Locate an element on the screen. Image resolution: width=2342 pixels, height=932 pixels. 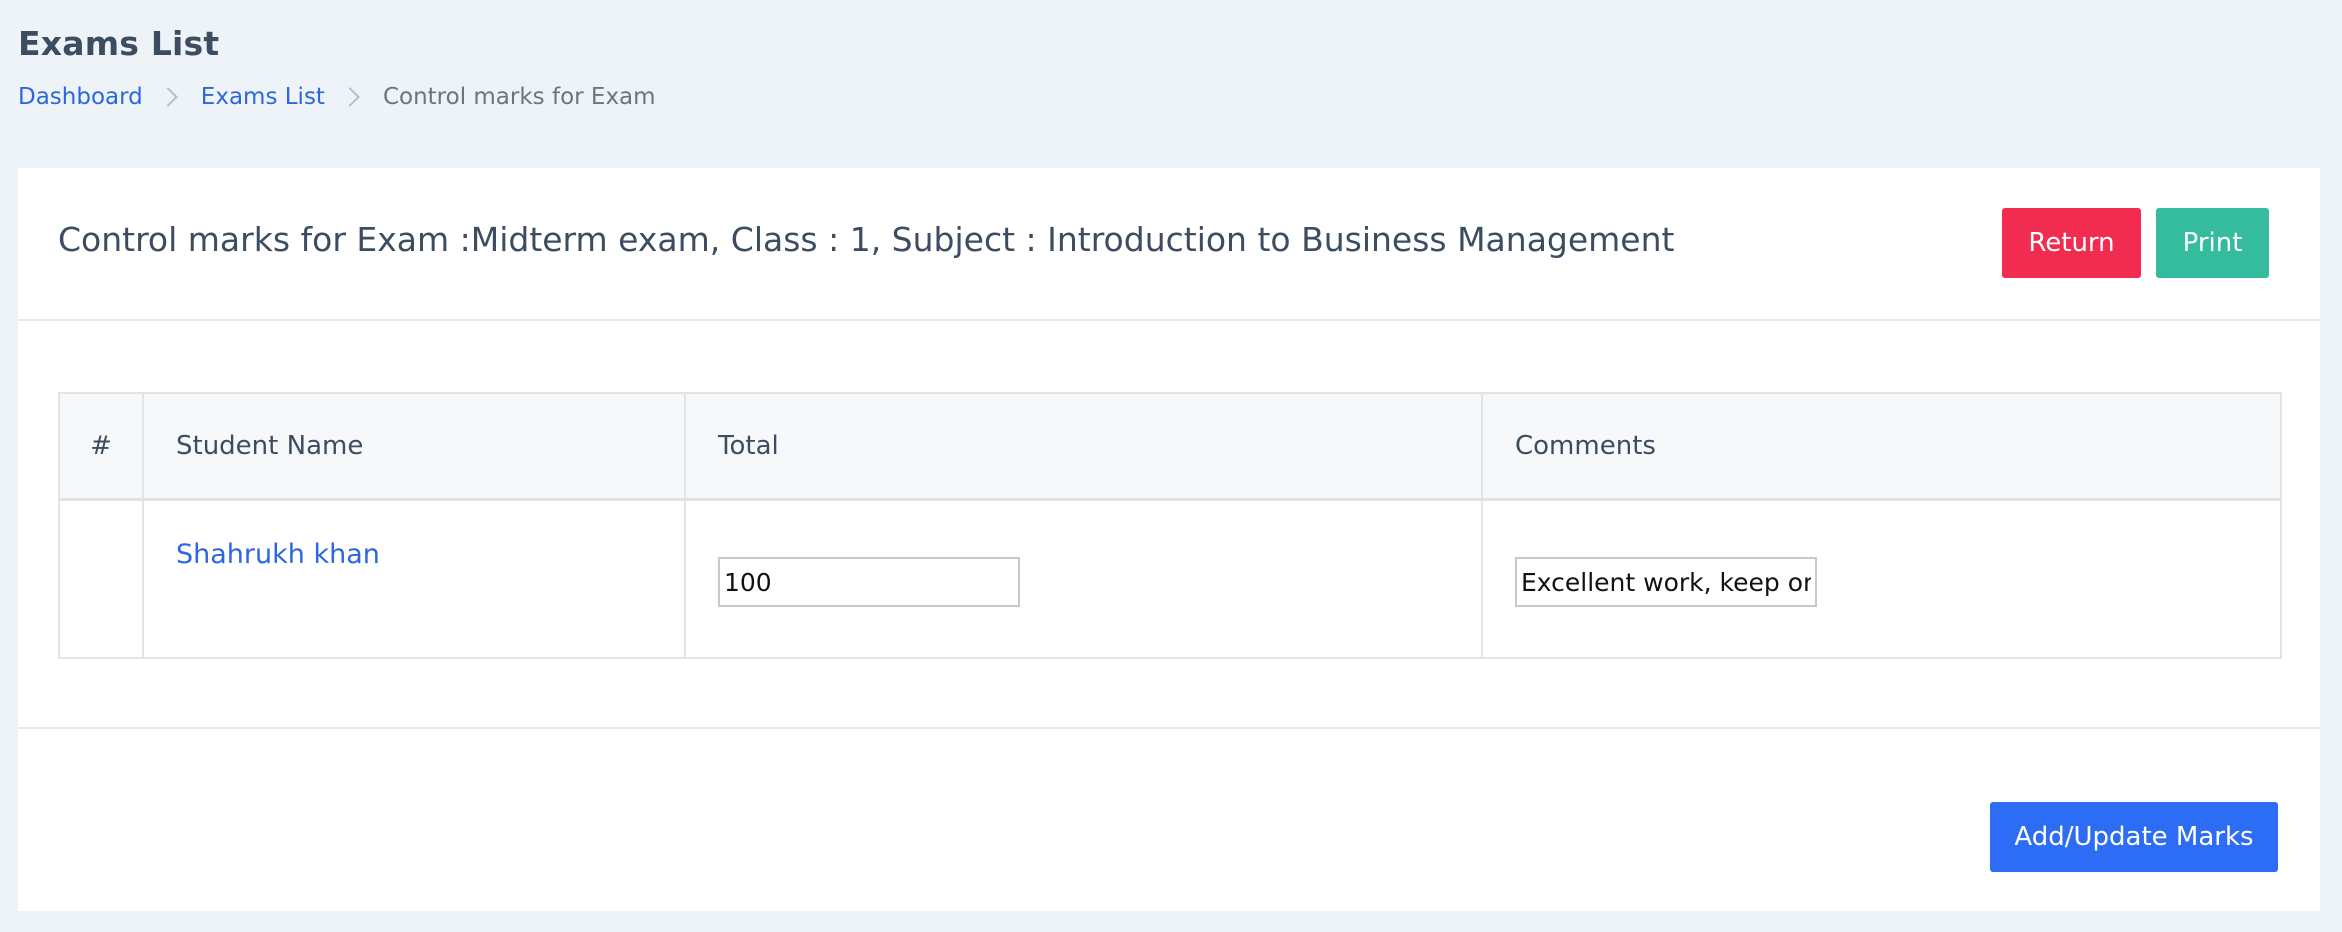
row-index-cell is located at coordinates (101, 578).